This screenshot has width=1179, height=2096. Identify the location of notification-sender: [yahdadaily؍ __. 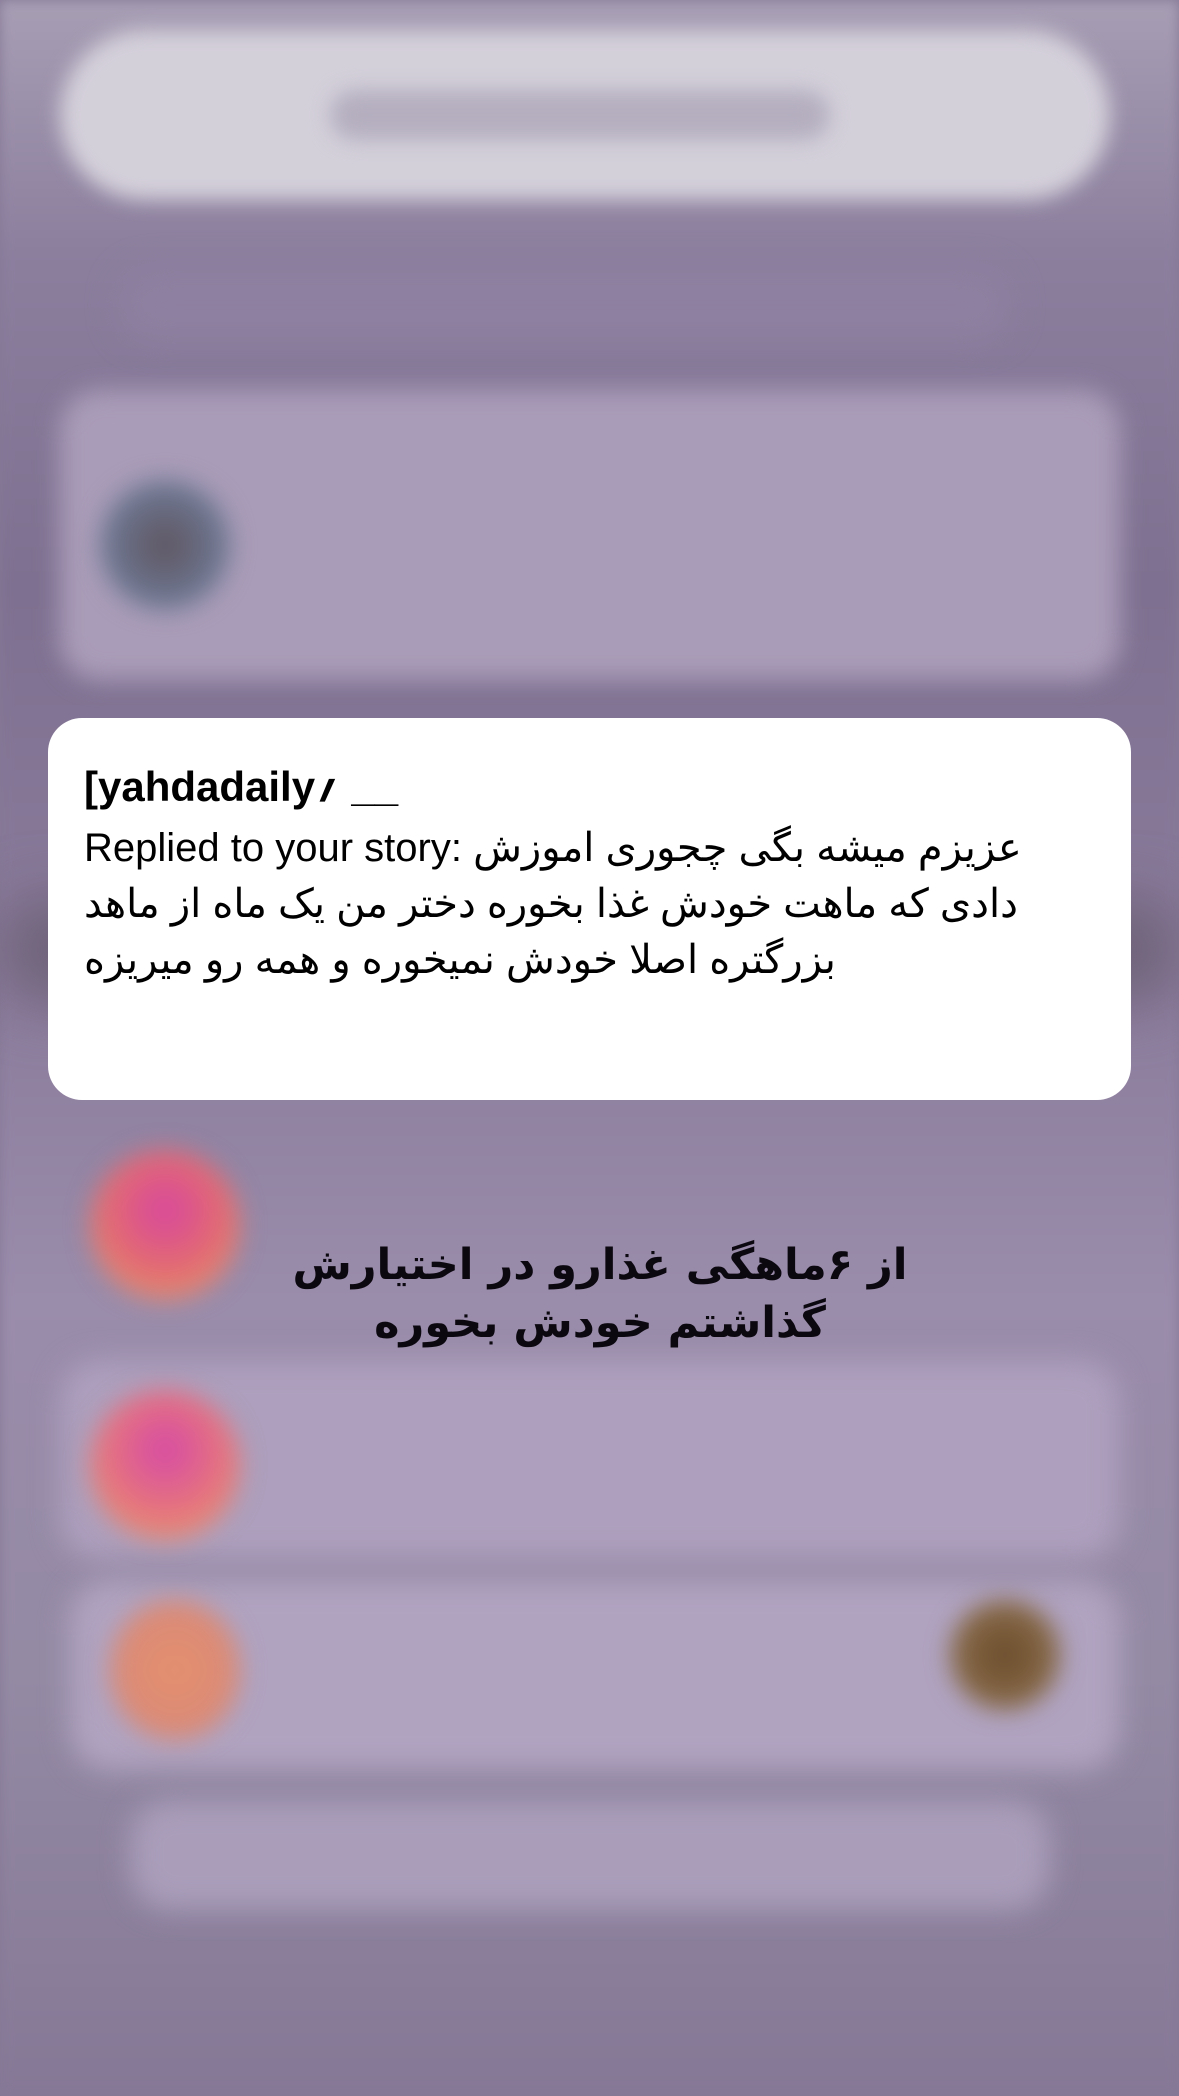
(241, 786).